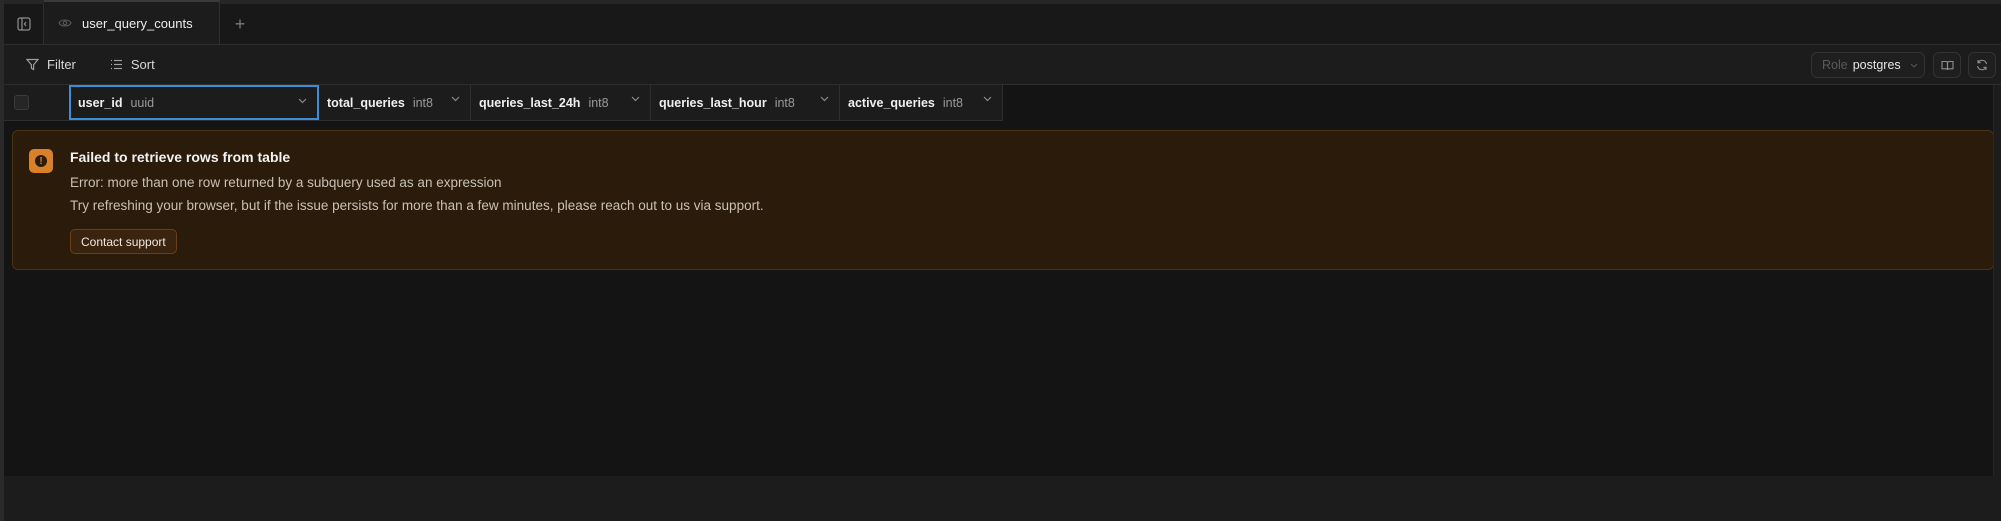 The image size is (2001, 521). Describe the element at coordinates (142, 102) in the screenshot. I see `column-type: uuid` at that location.